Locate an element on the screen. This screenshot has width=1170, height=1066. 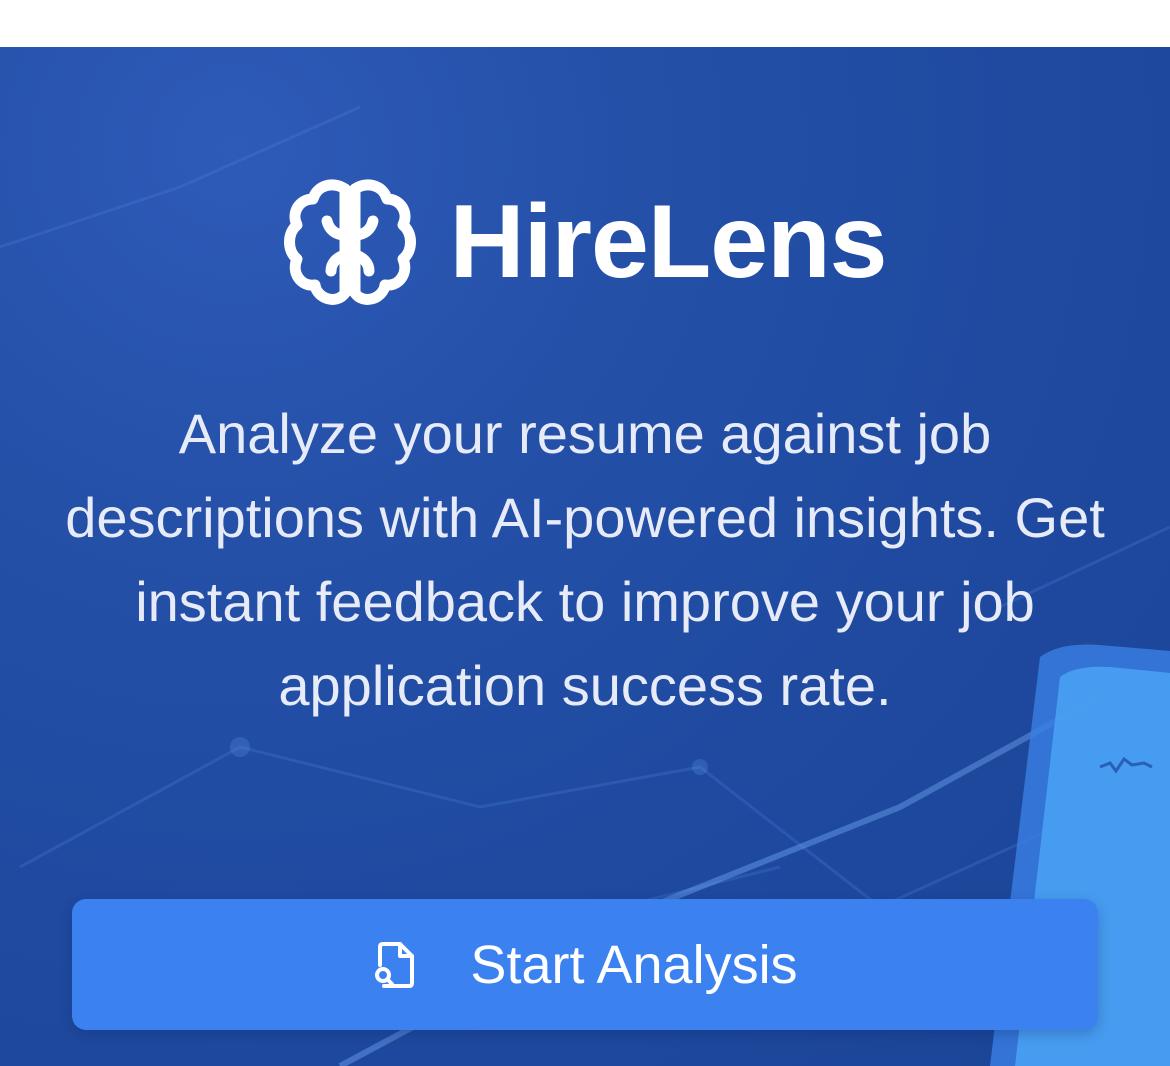
brand-logo: HireLens is located at coordinates (585, 242).